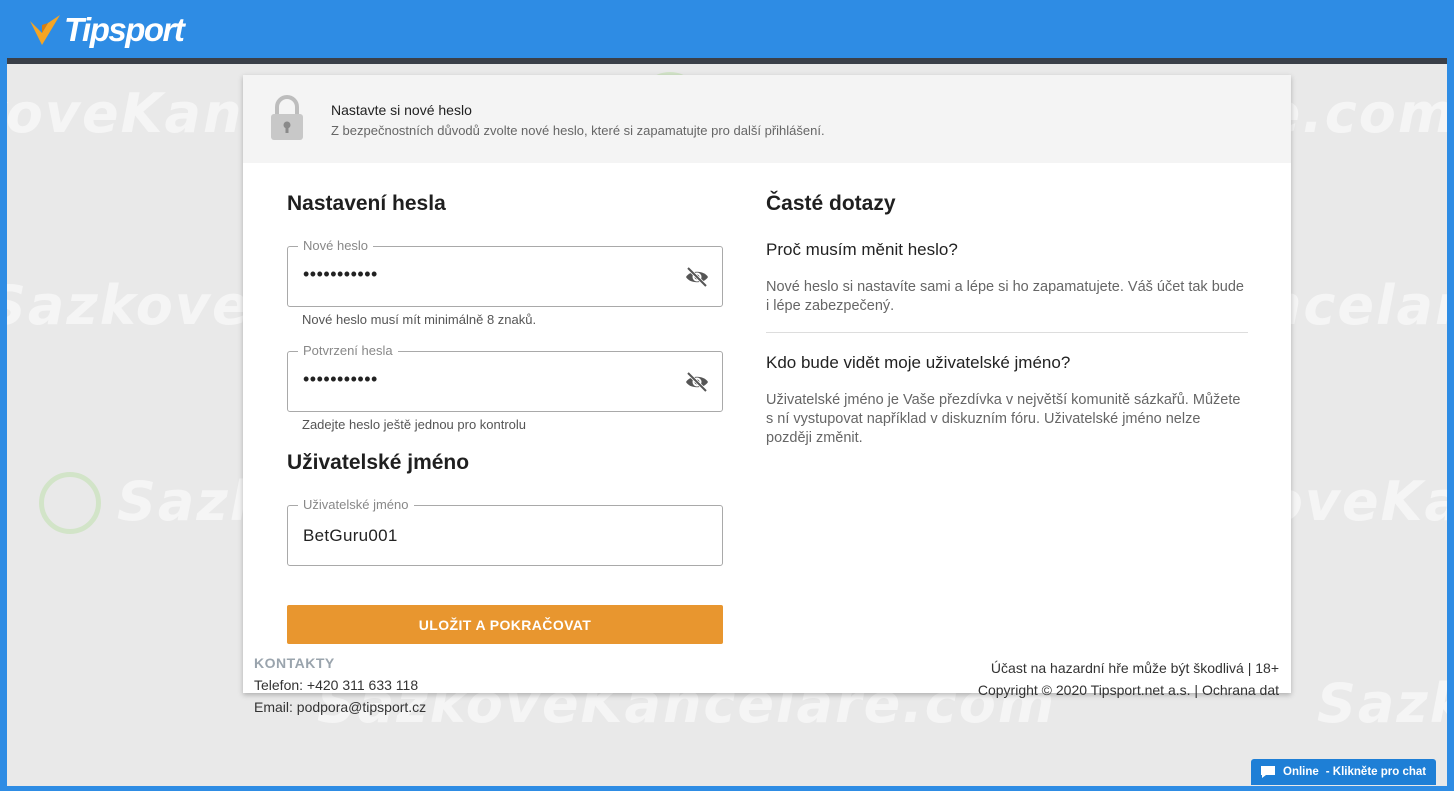 This screenshot has width=1454, height=791. I want to click on watermark-play-icon, so click(70, 503).